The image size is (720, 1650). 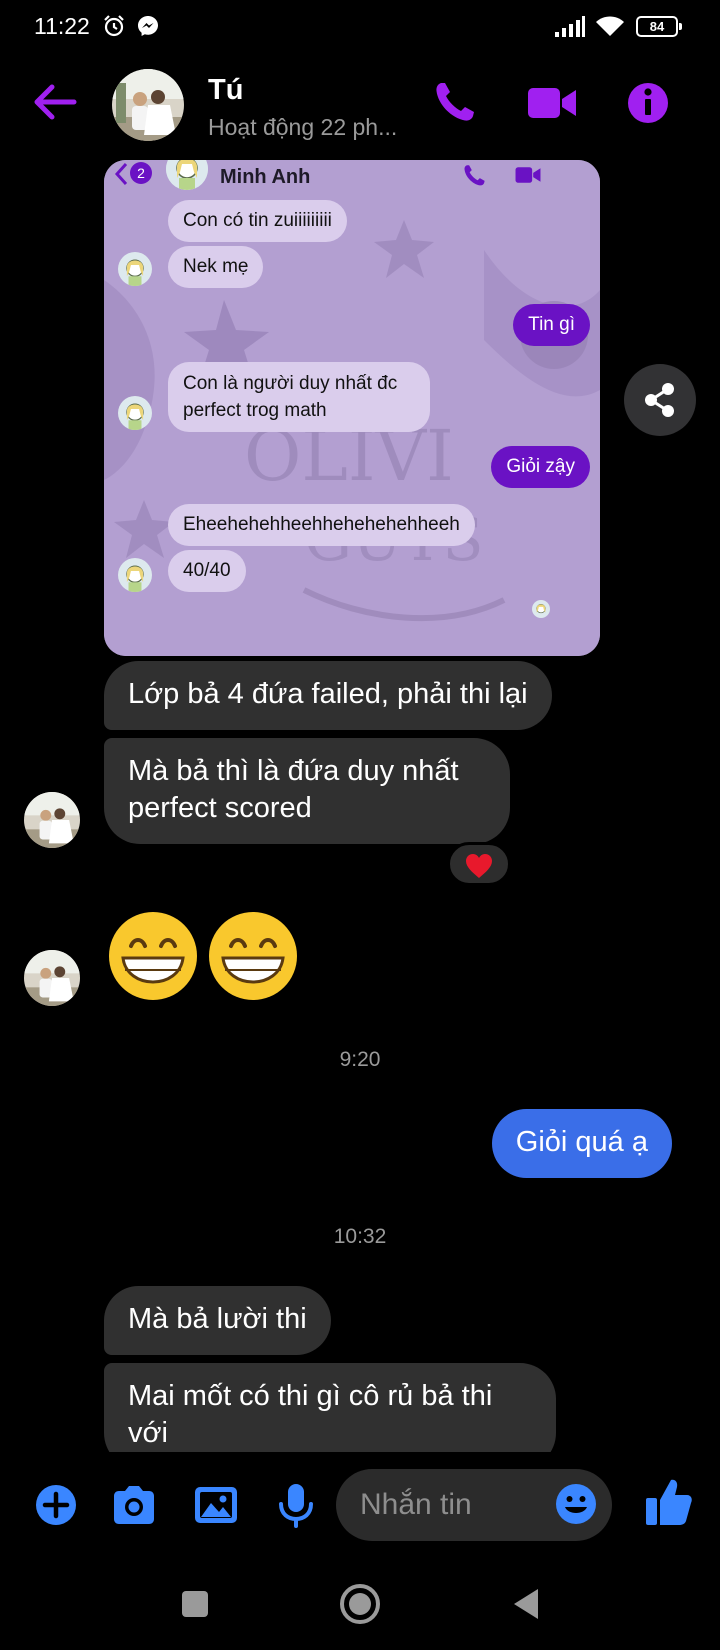 What do you see at coordinates (570, 26) in the screenshot?
I see `signal-icon` at bounding box center [570, 26].